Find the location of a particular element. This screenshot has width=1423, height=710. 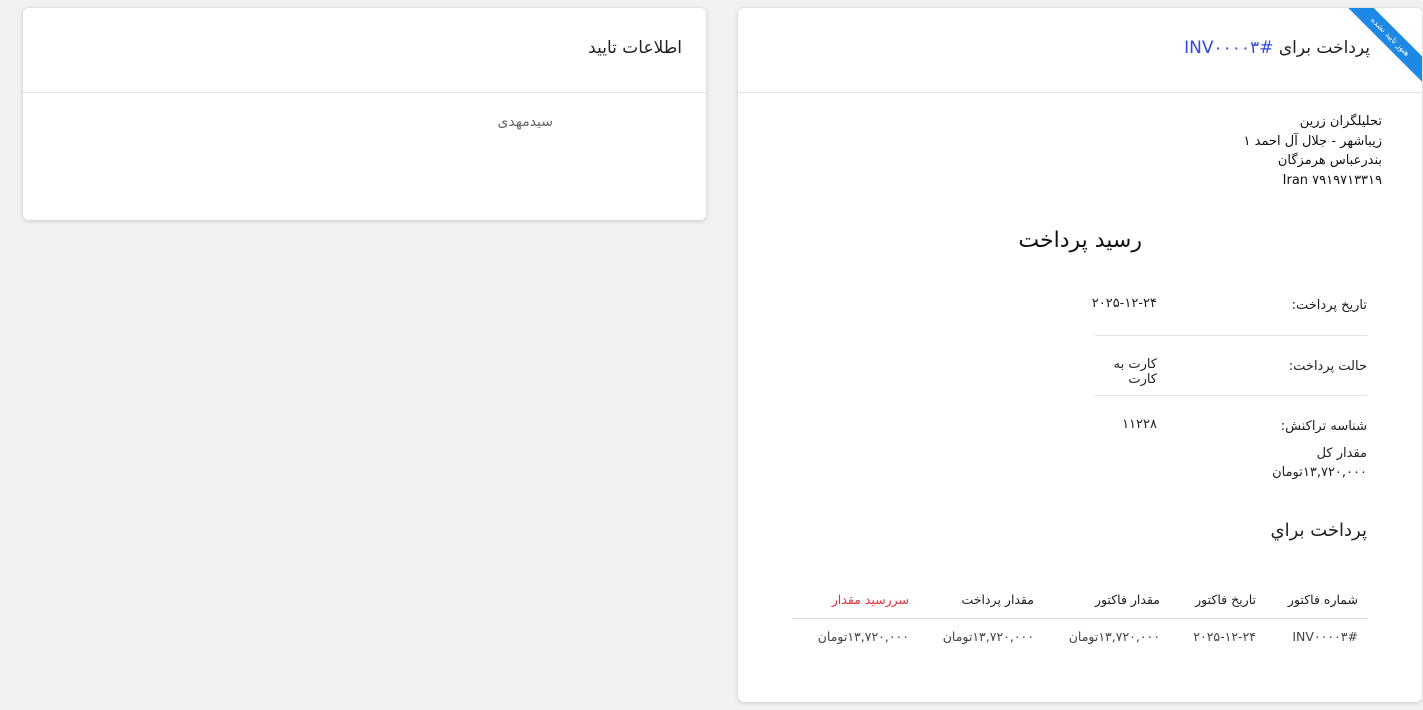

col-amount-due: سررسید مقدار is located at coordinates (870, 599).